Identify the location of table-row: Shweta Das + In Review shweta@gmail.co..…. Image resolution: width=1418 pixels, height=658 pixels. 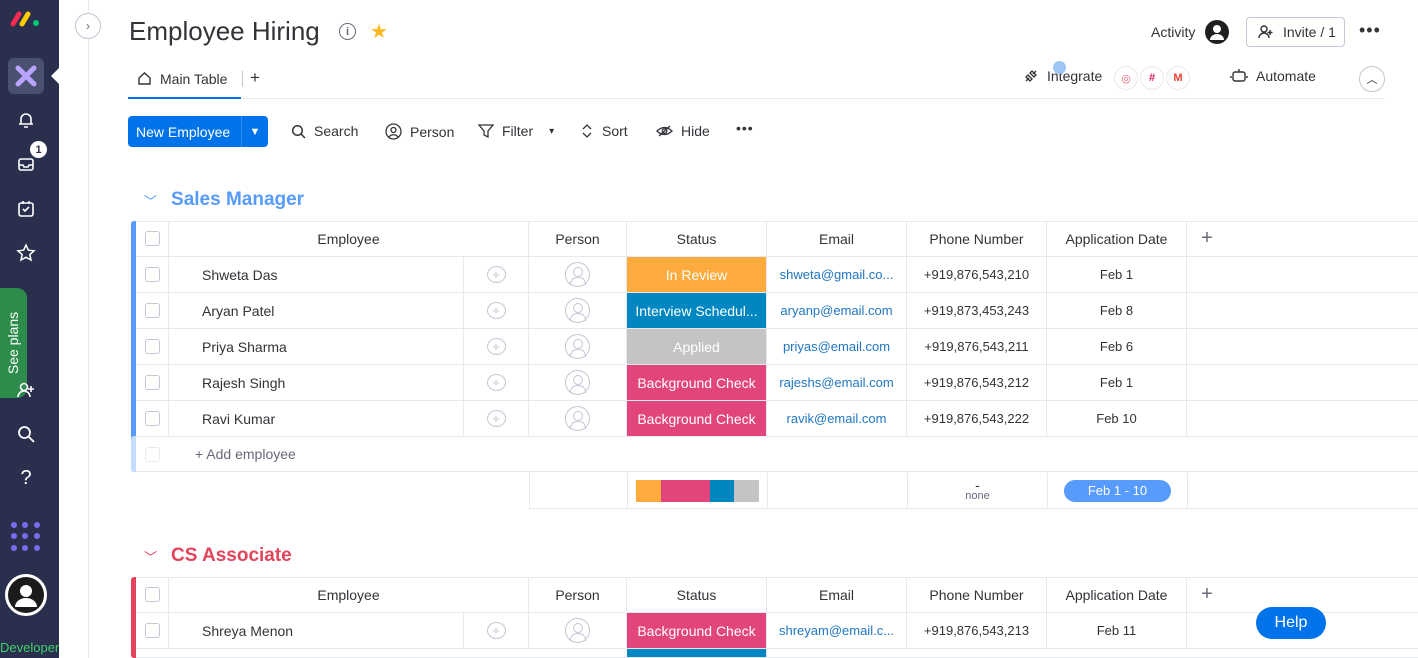
(777, 275).